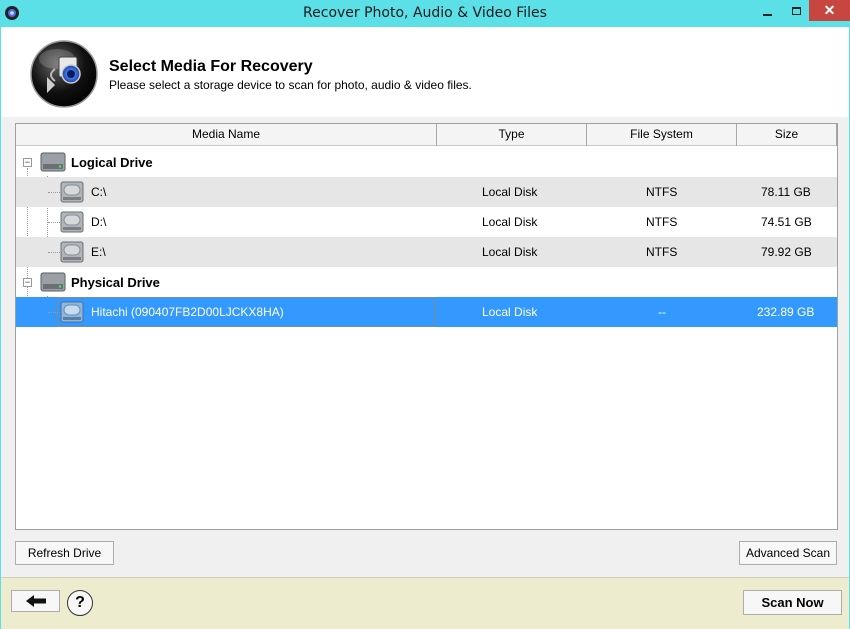  I want to click on drive-name: E:\, so click(98, 252).